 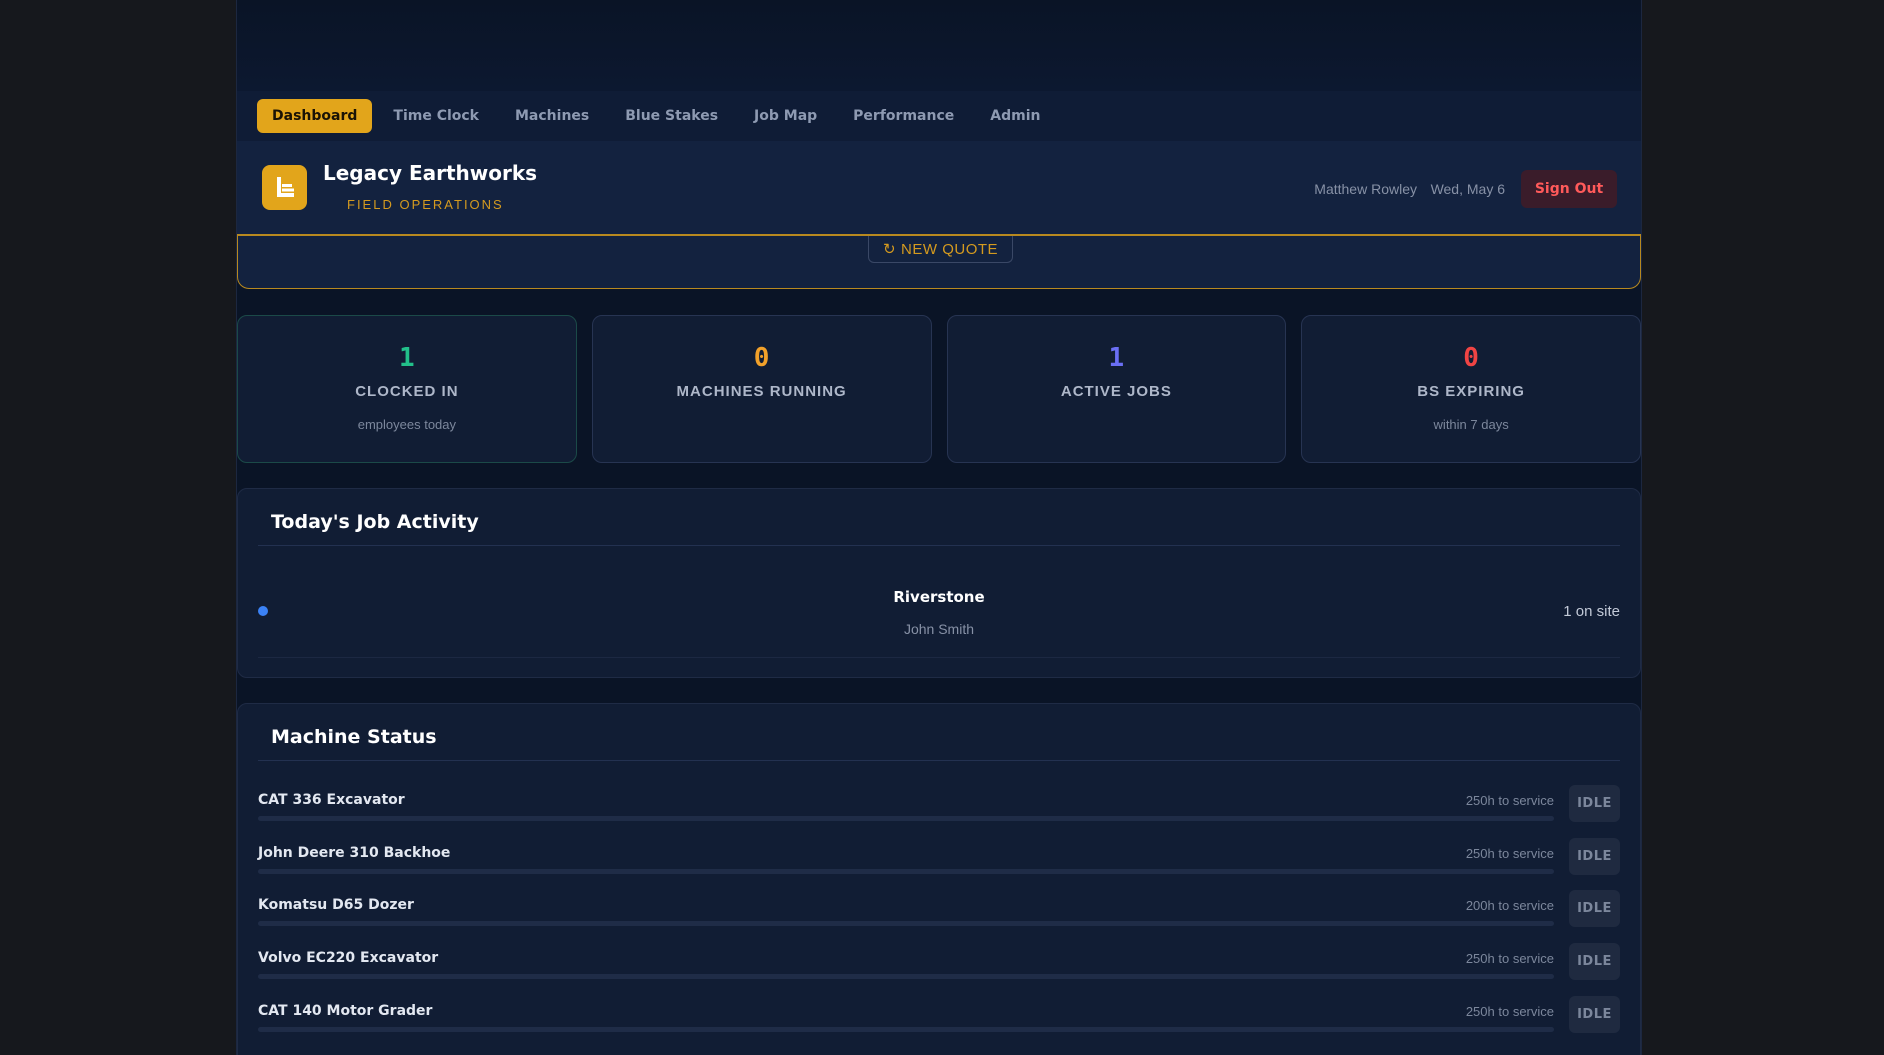 What do you see at coordinates (785, 116) in the screenshot?
I see `tab-job-map: Job Map` at bounding box center [785, 116].